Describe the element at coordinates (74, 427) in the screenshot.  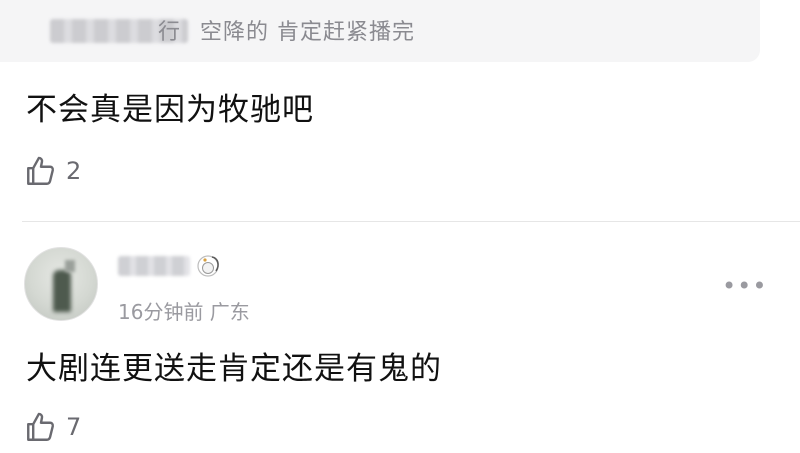
I see `like-count: 7` at that location.